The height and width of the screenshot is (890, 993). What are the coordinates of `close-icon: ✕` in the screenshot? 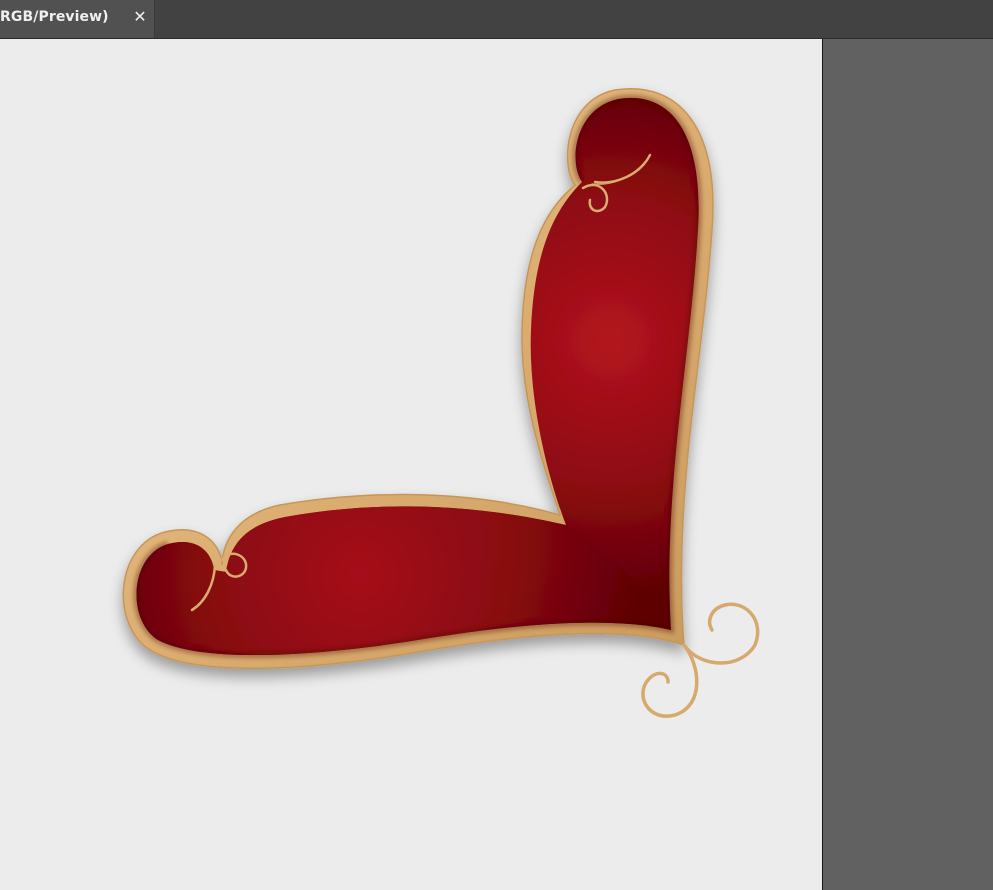 It's located at (140, 17).